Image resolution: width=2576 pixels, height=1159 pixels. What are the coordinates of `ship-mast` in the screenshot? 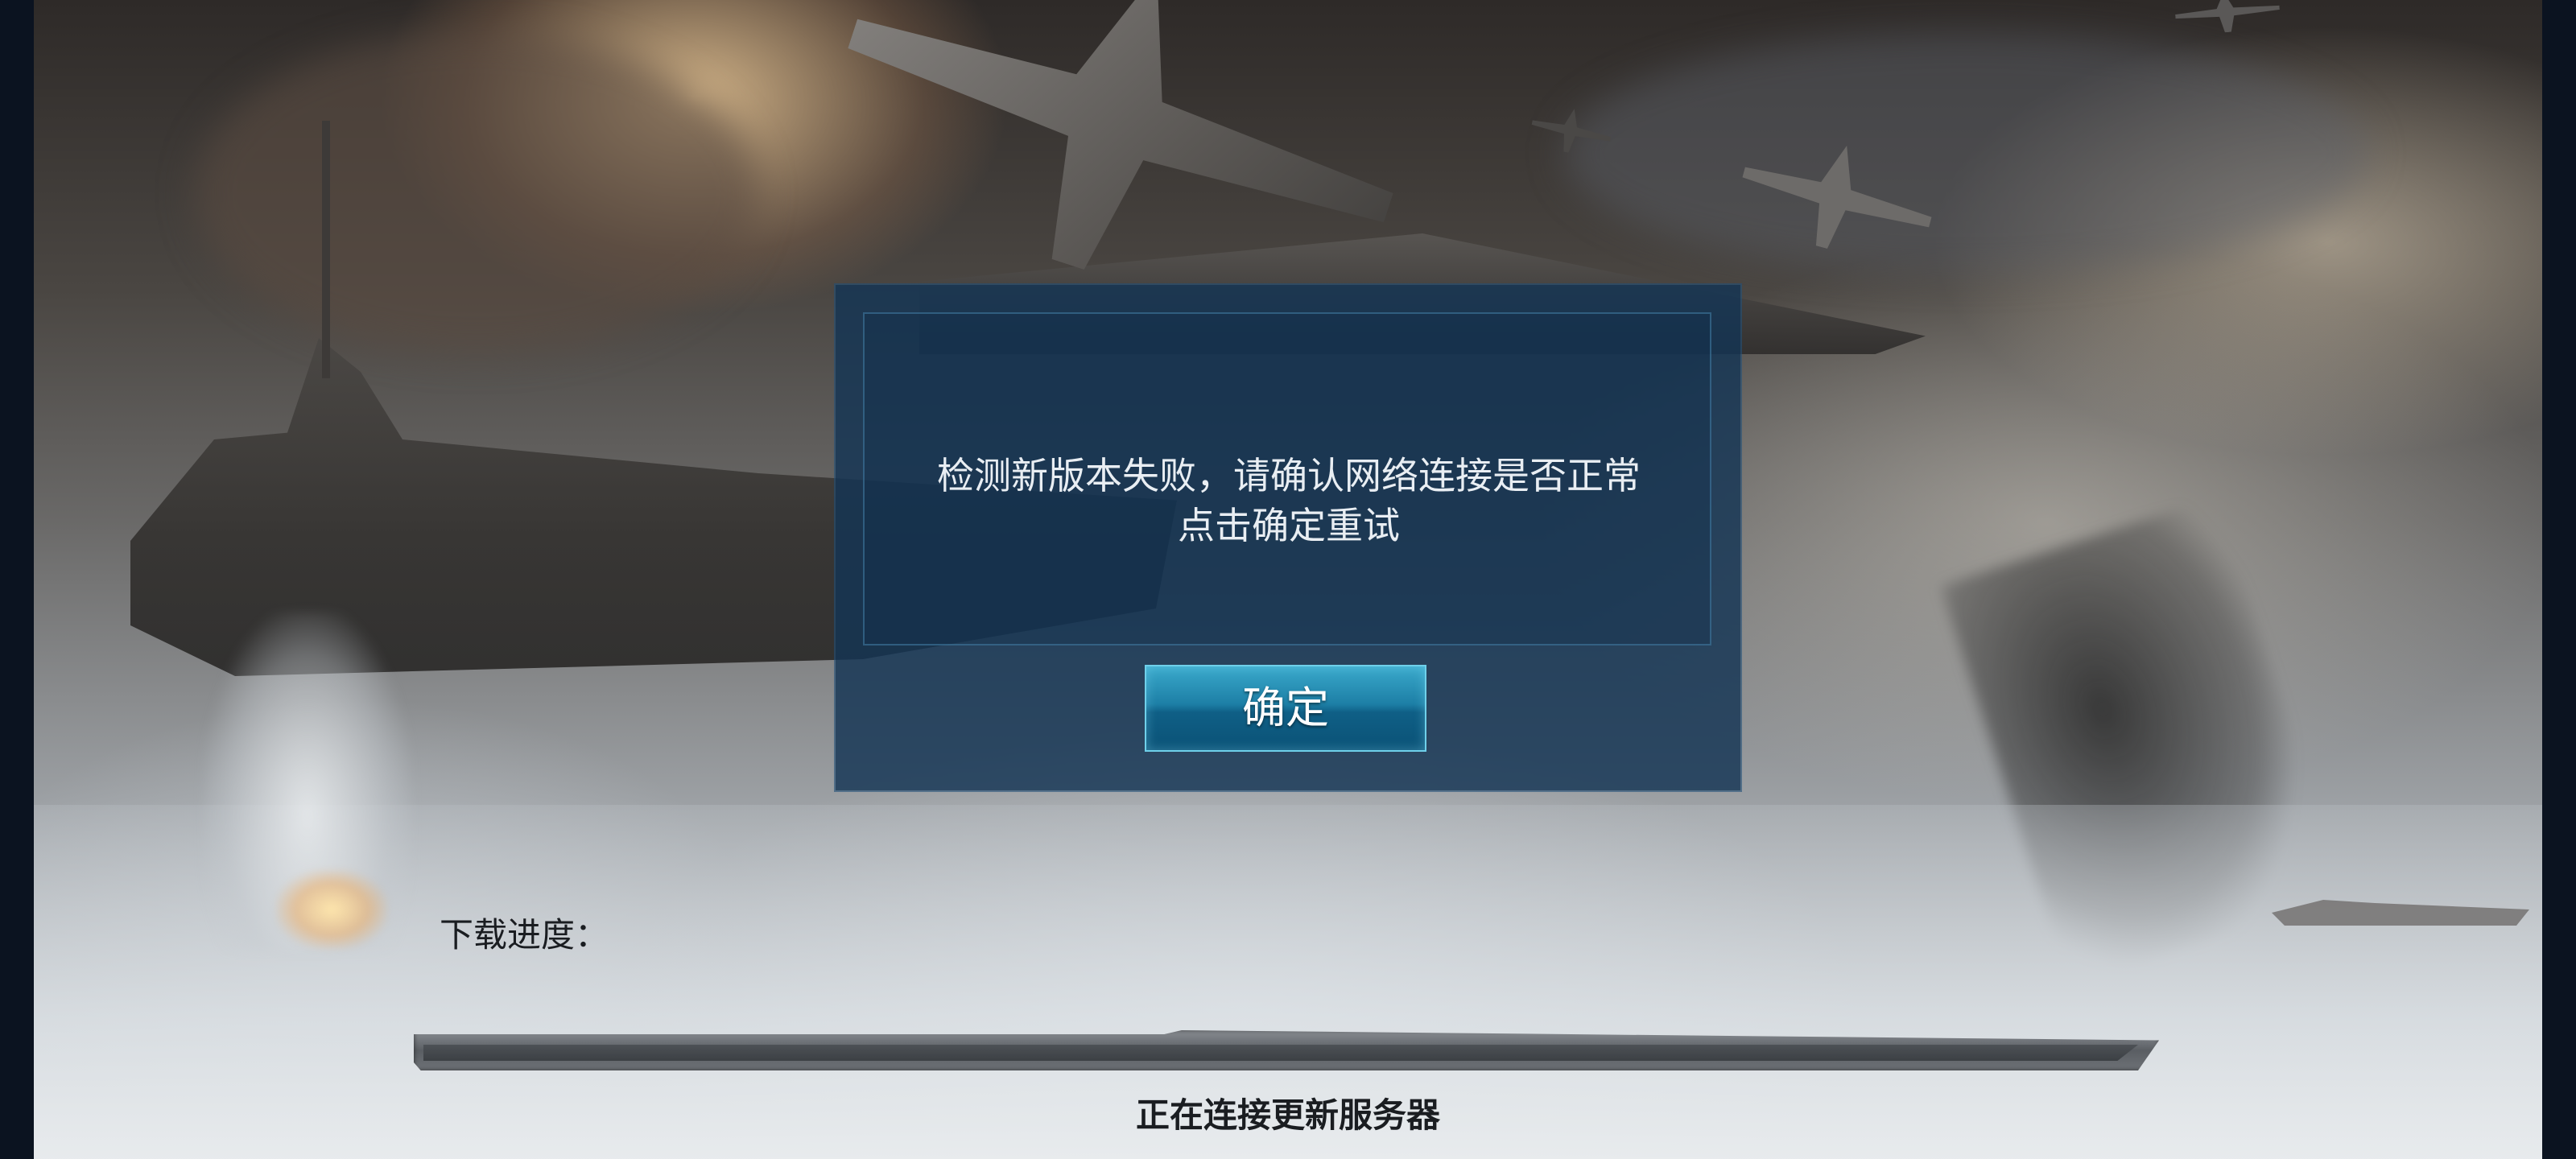 It's located at (326, 249).